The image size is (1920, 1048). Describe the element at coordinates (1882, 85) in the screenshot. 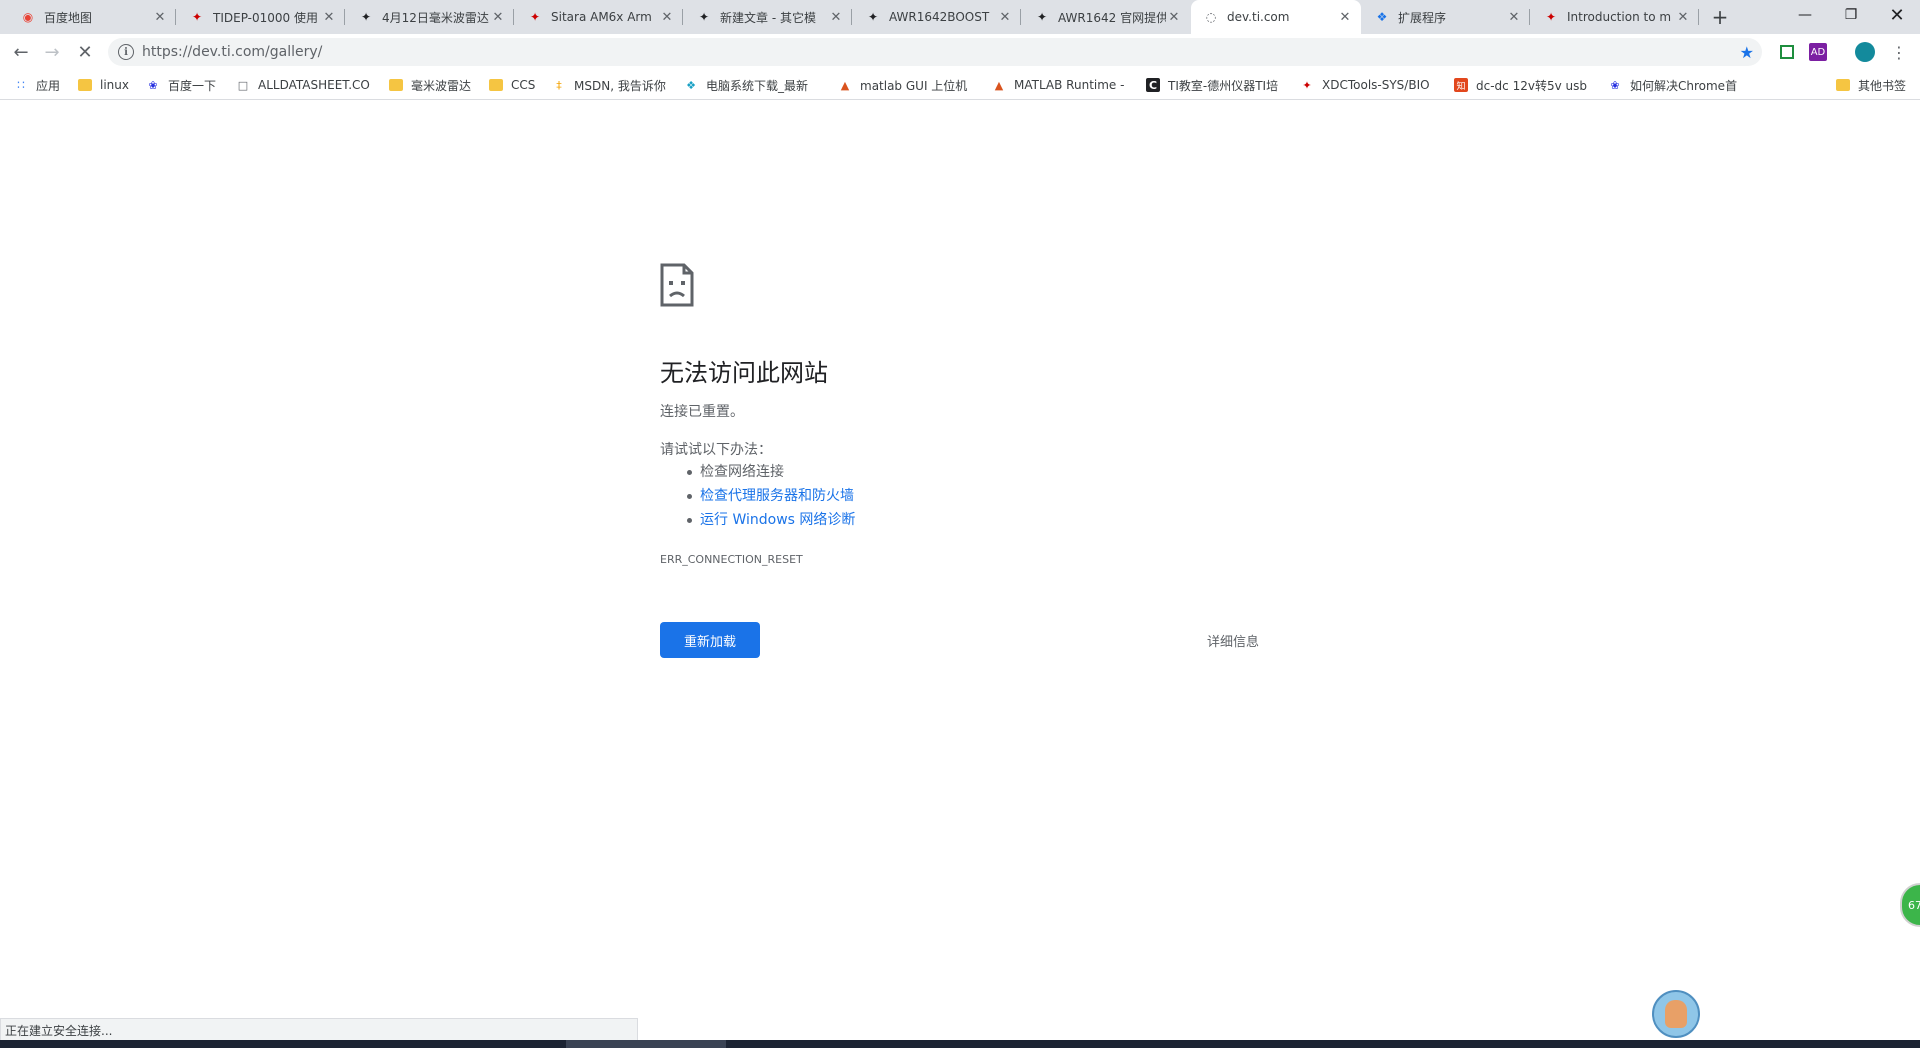

I see `bookmark-label: 其他书签` at that location.